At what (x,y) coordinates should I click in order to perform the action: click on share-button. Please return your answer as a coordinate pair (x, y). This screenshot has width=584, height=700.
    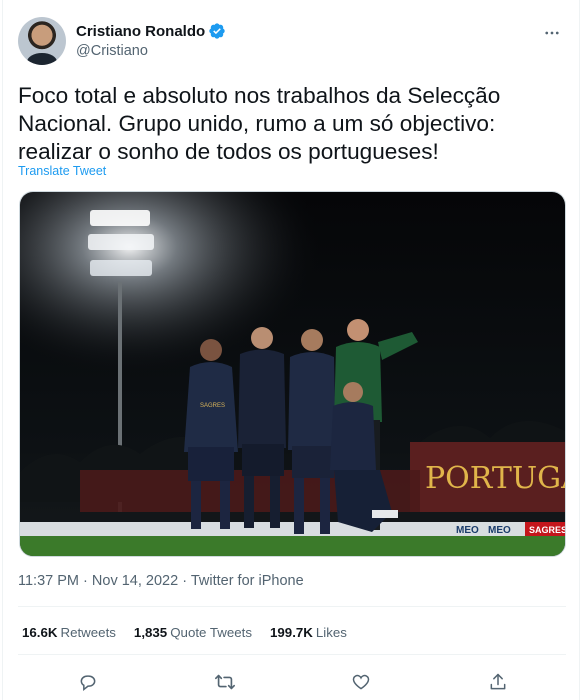
    Looking at the image, I should click on (498, 682).